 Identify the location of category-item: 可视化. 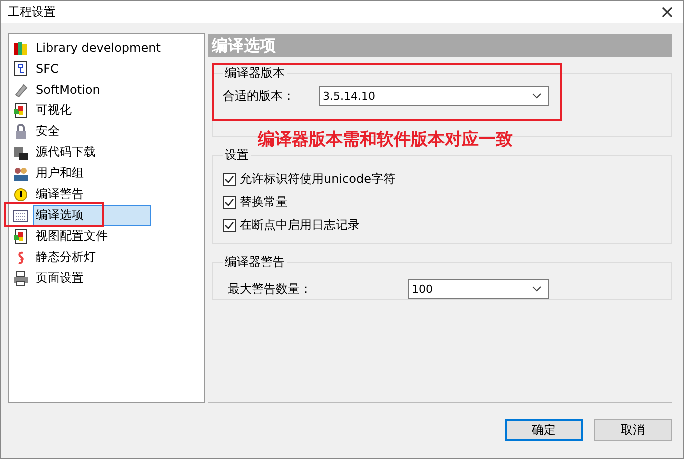
(54, 110).